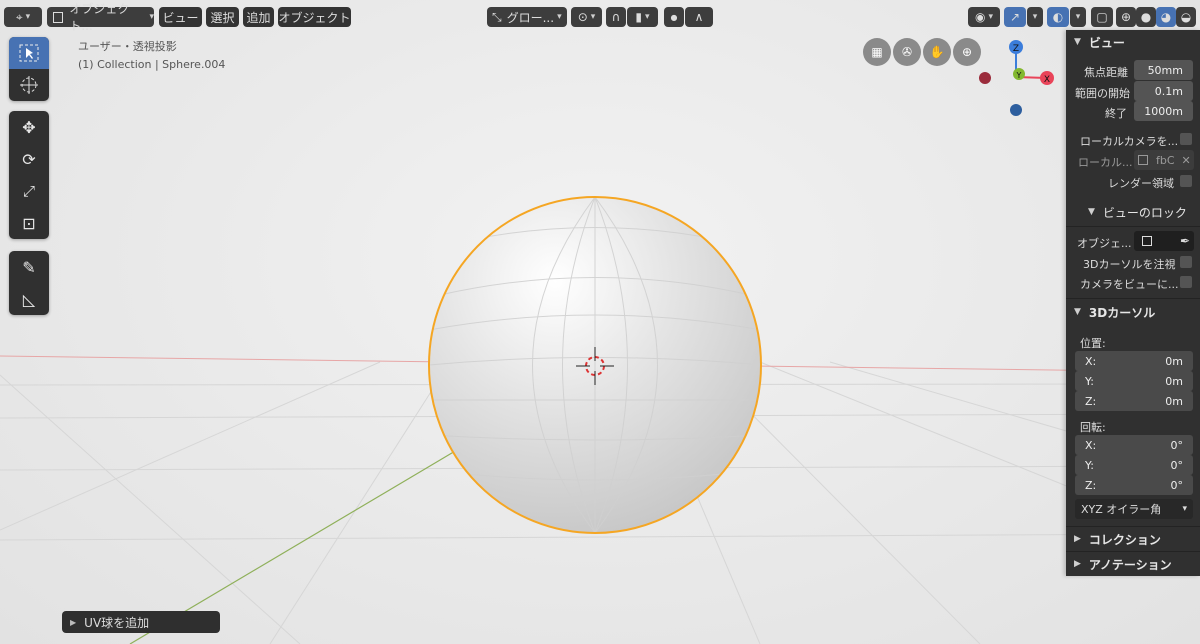 This screenshot has width=1200, height=644. What do you see at coordinates (1047, 80) in the screenshot?
I see `svg-text: X` at bounding box center [1047, 80].